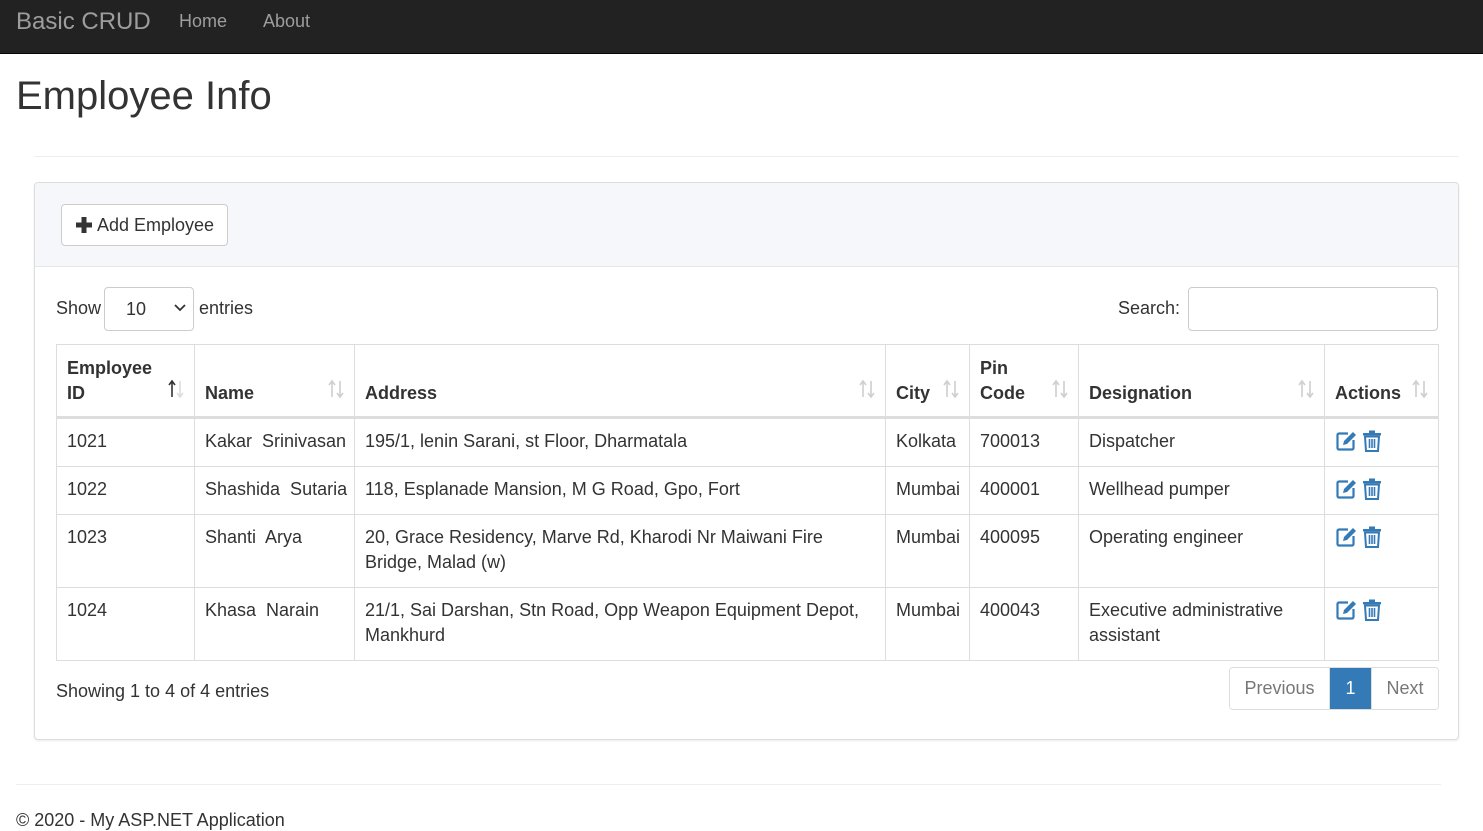 The height and width of the screenshot is (831, 1483). What do you see at coordinates (1313, 309) in the screenshot?
I see `search-input` at bounding box center [1313, 309].